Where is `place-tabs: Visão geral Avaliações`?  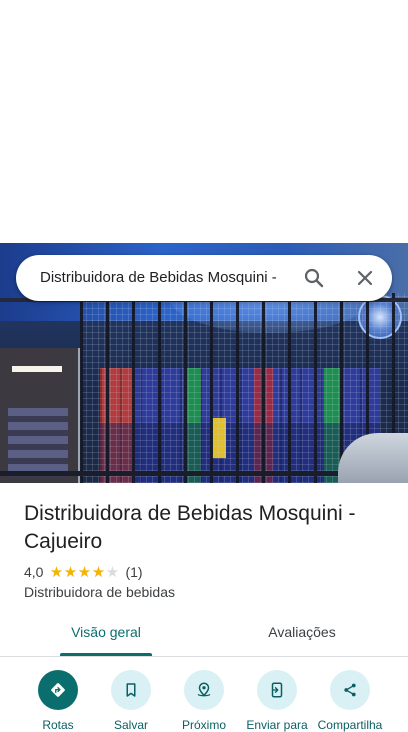 place-tabs: Visão geral Avaliações is located at coordinates (204, 634).